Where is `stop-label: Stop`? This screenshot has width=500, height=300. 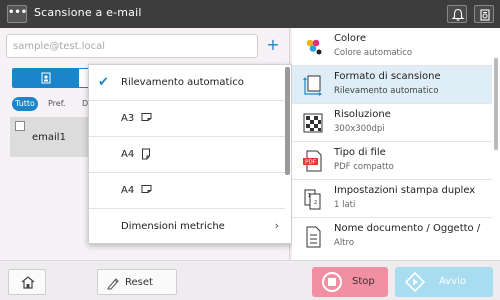
stop-label: Stop is located at coordinates (363, 281).